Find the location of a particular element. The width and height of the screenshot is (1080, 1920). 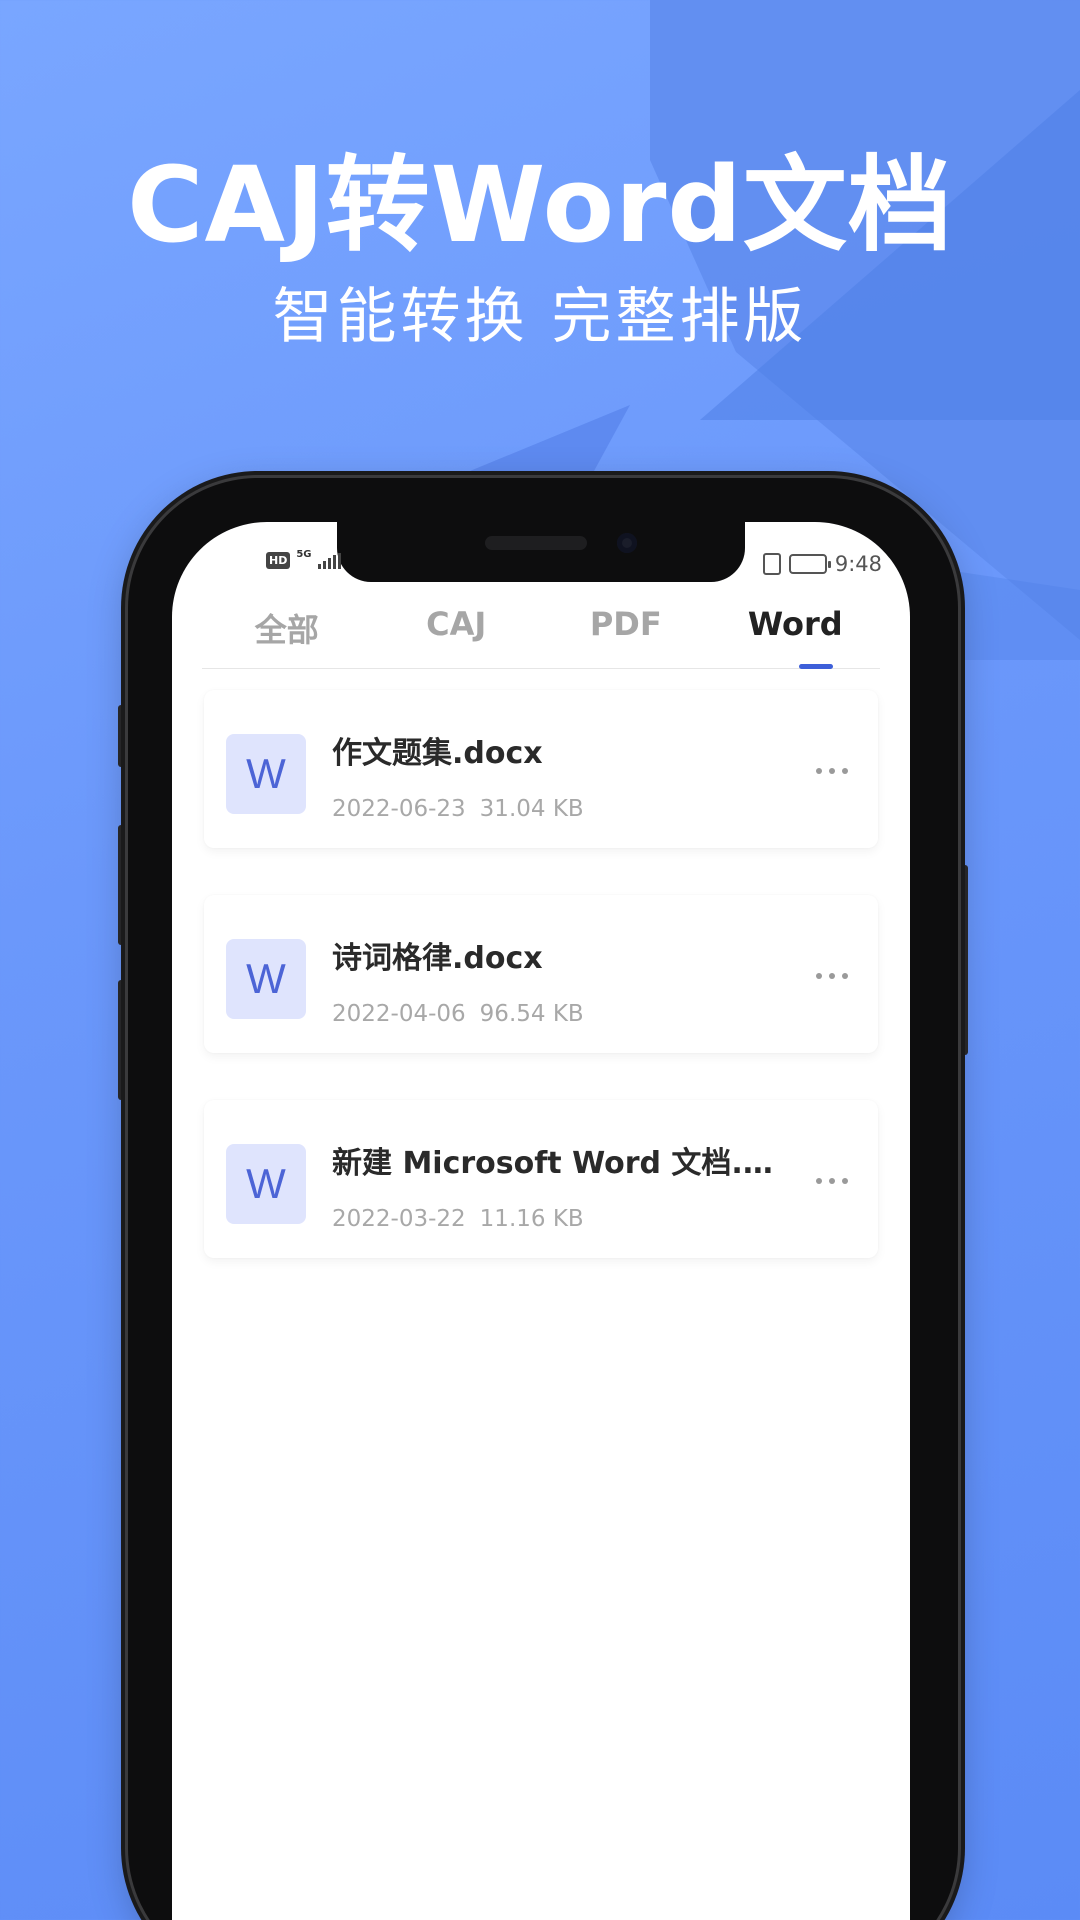

file-size: 31.04 KB is located at coordinates (531, 809).